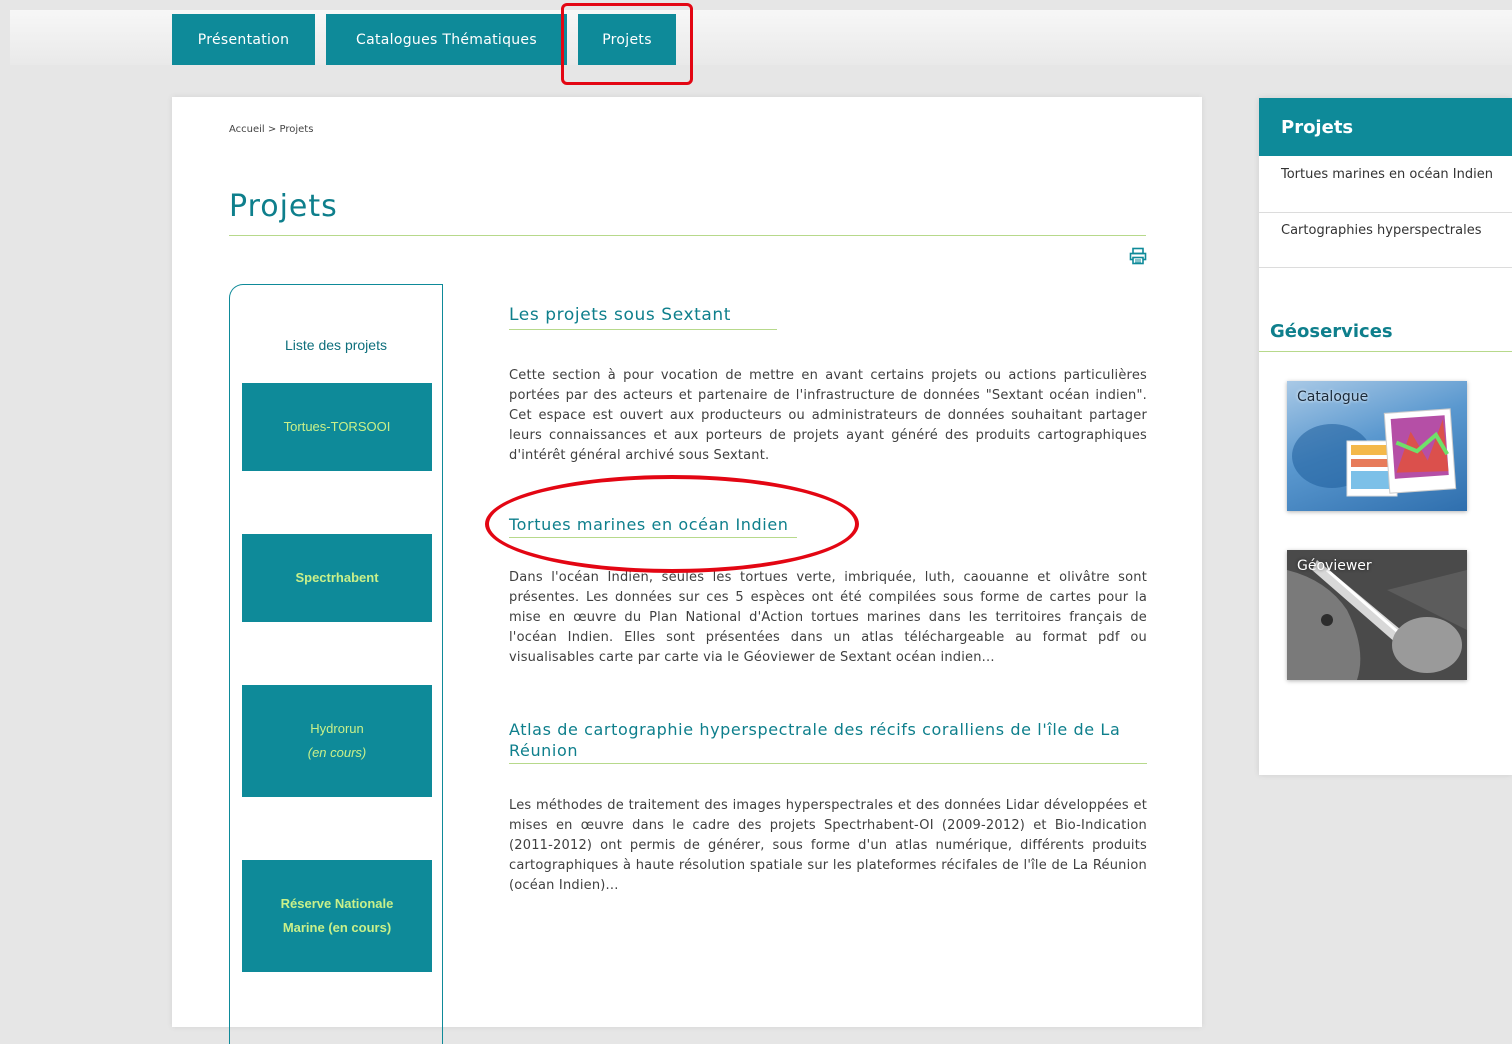 This screenshot has height=1044, width=1512. What do you see at coordinates (1331, 331) in the screenshot?
I see `geoservices-title: Géoservices` at bounding box center [1331, 331].